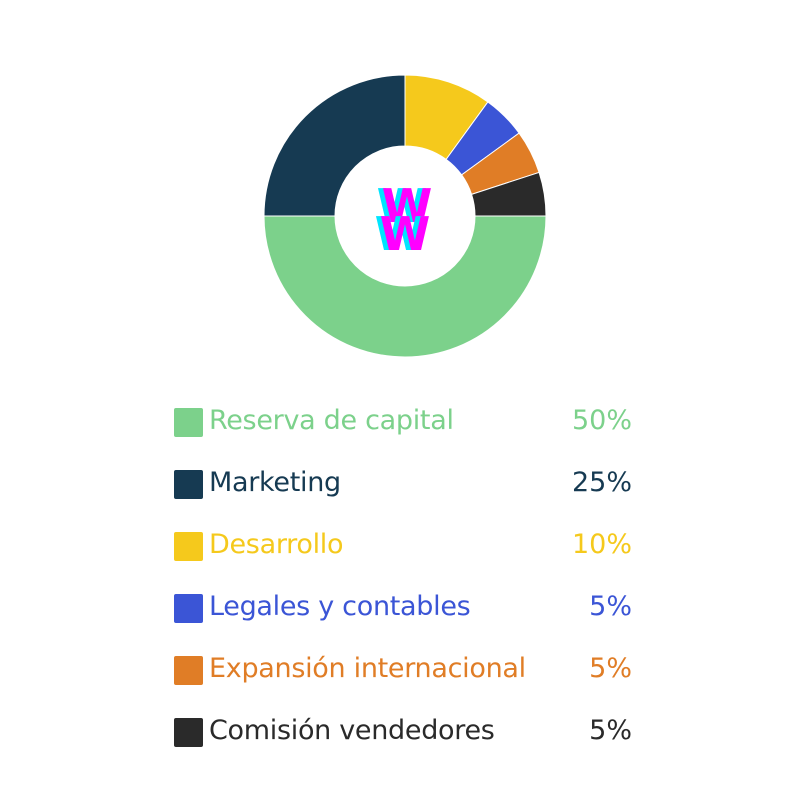  What do you see at coordinates (340, 606) in the screenshot?
I see `legend-label: Legales y contables` at bounding box center [340, 606].